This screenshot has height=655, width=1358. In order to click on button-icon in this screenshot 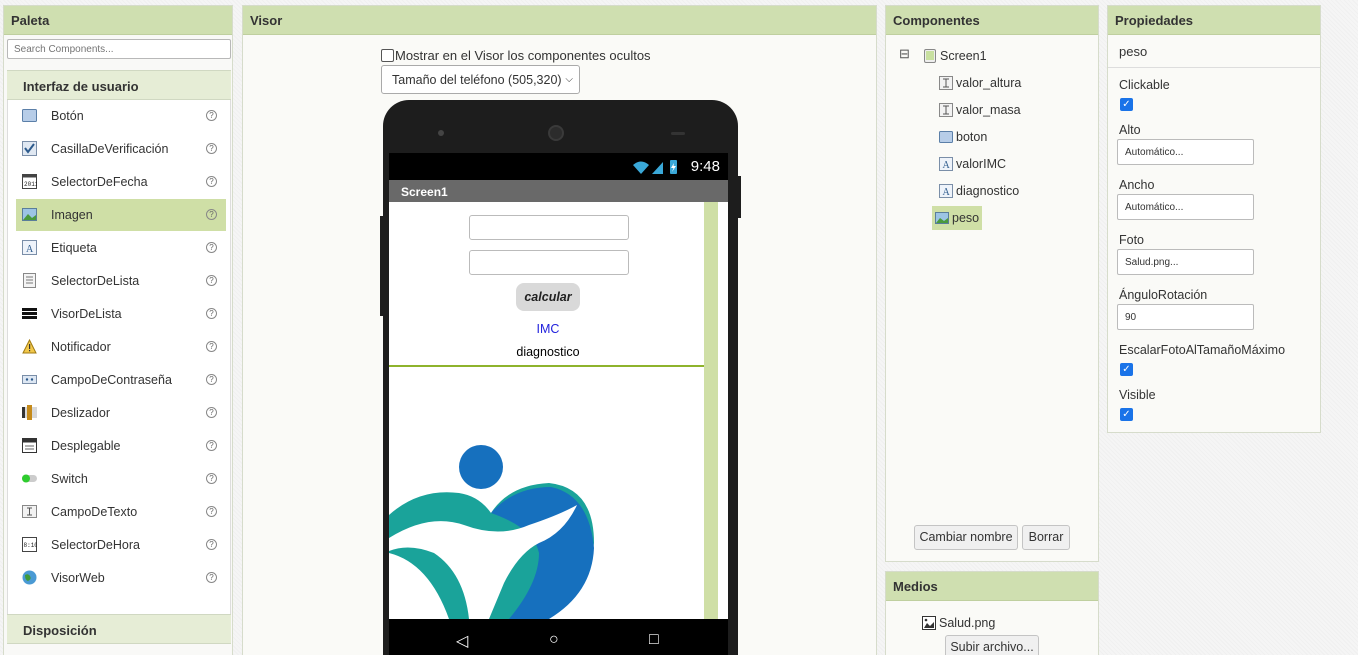, I will do `click(29, 115)`.